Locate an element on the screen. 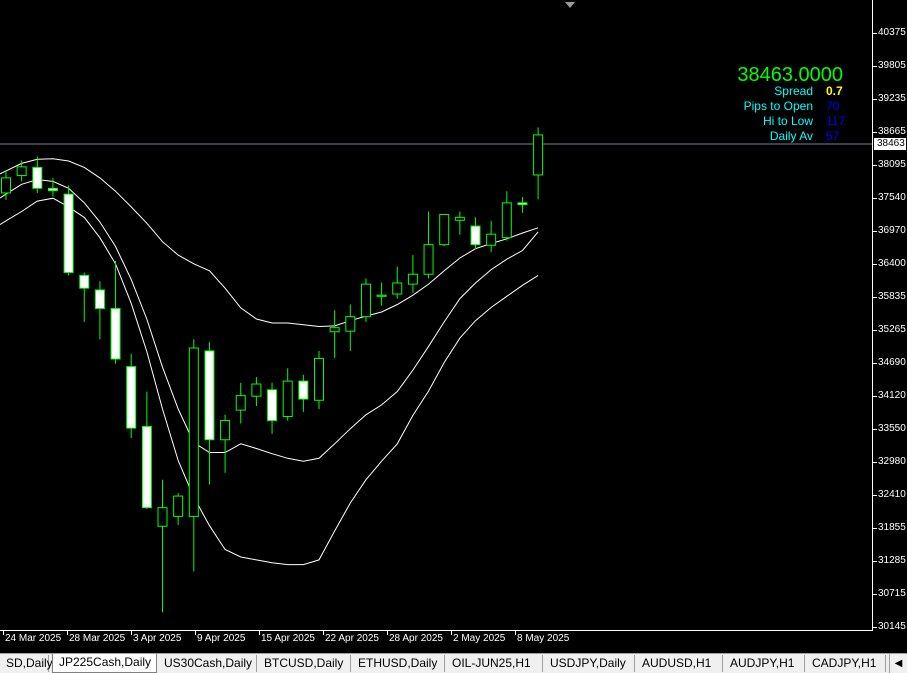 This screenshot has height=673, width=907. info-value: 0.7 is located at coordinates (834, 91).